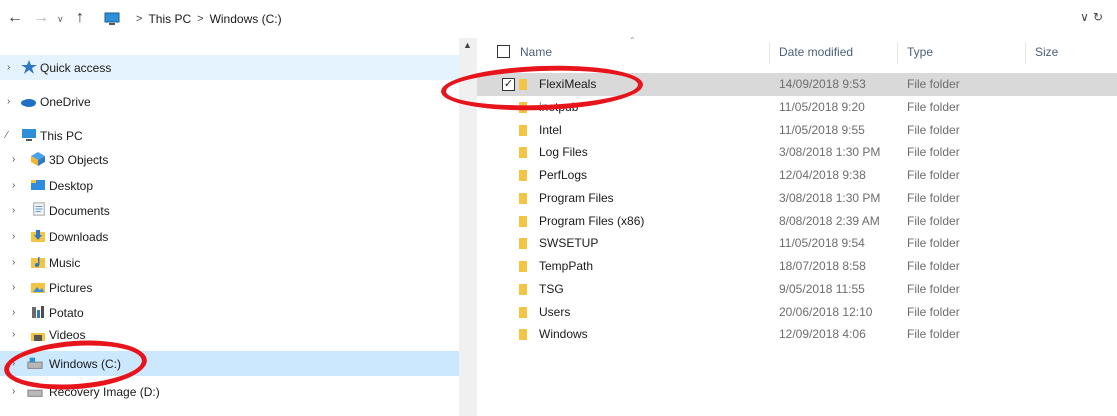  Describe the element at coordinates (229, 236) in the screenshot. I see `sidebar-item-downloads: › Downloads` at that location.